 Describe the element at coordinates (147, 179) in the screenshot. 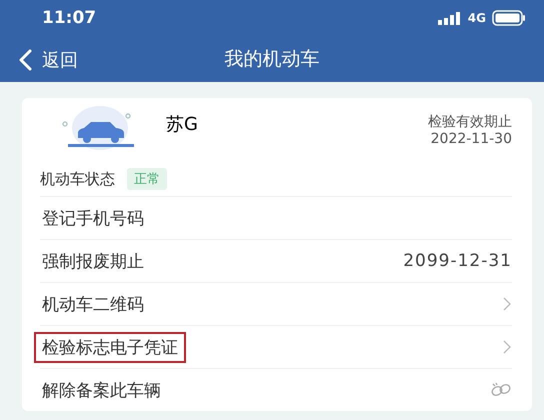

I see `status-tag: 正常` at that location.